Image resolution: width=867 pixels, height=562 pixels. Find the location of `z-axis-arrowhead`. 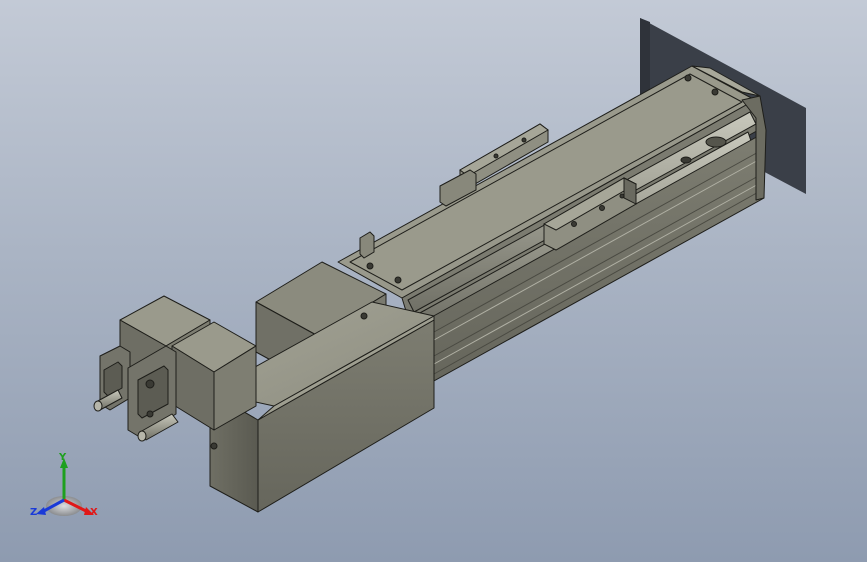

z-axis-arrowhead is located at coordinates (41, 511).